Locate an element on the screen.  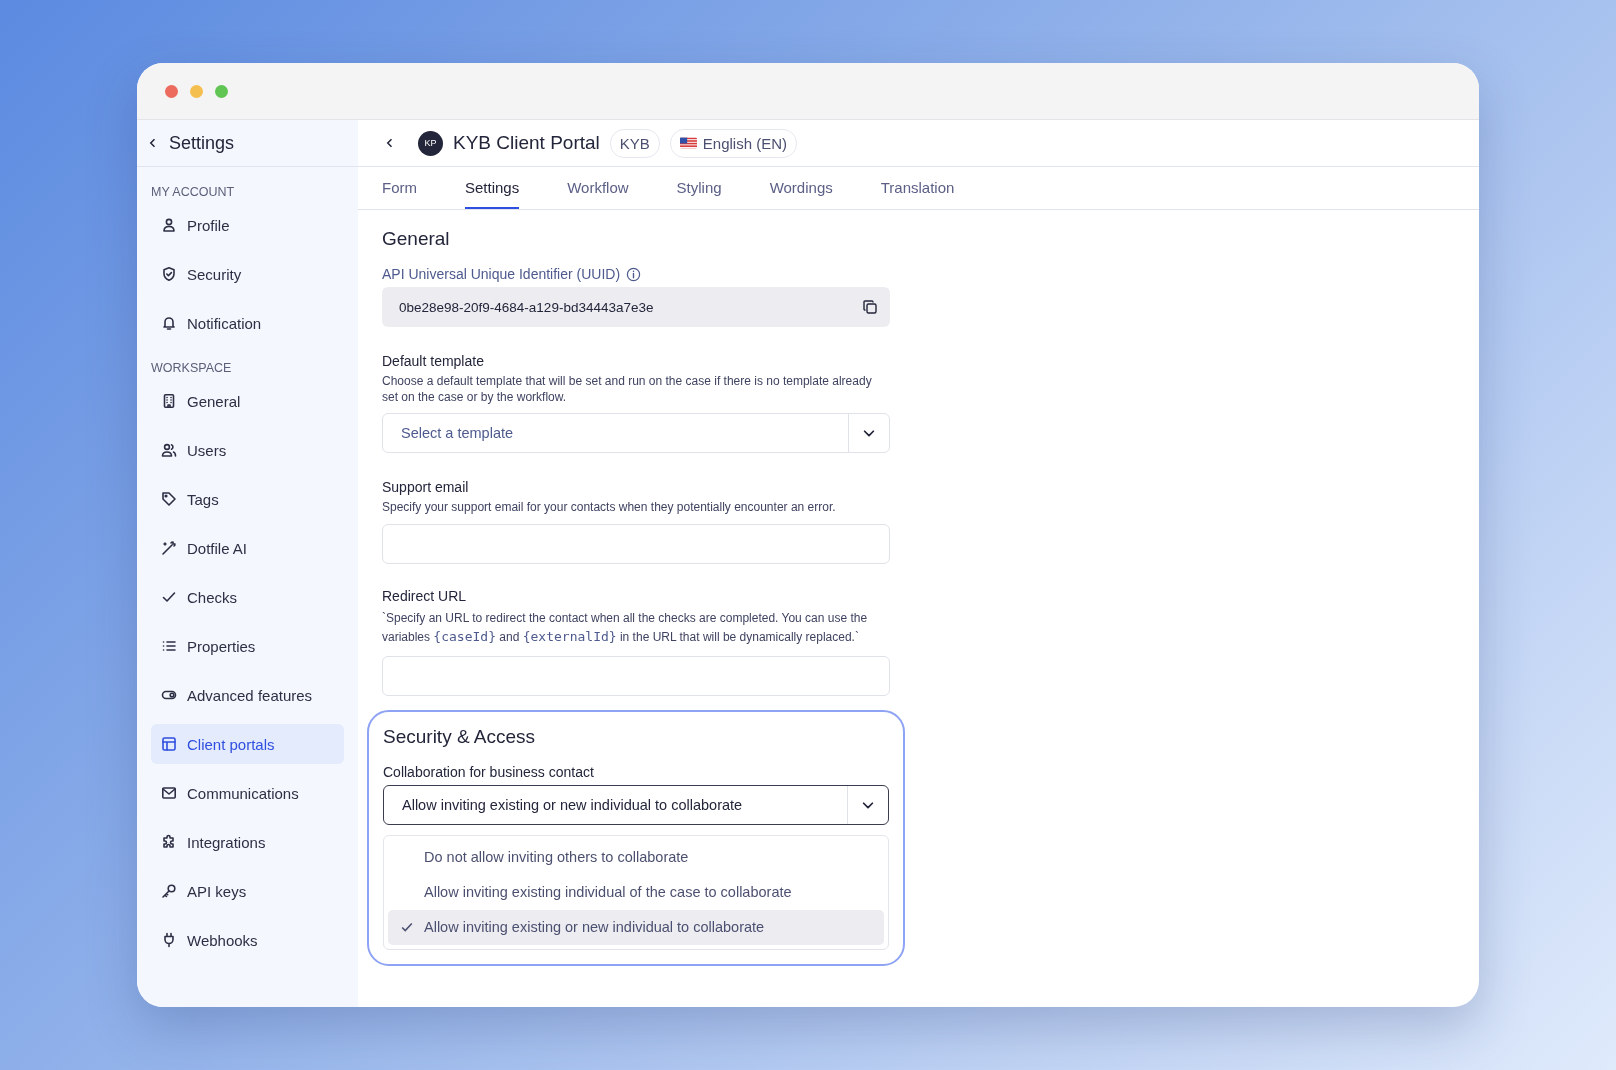
field-description: `Specify an URL to redirect the contact when all the checks are completed. You can use the variables {caseId} and {externalId} in the URL that will be dynamically replaced.` is located at coordinates (625, 628).